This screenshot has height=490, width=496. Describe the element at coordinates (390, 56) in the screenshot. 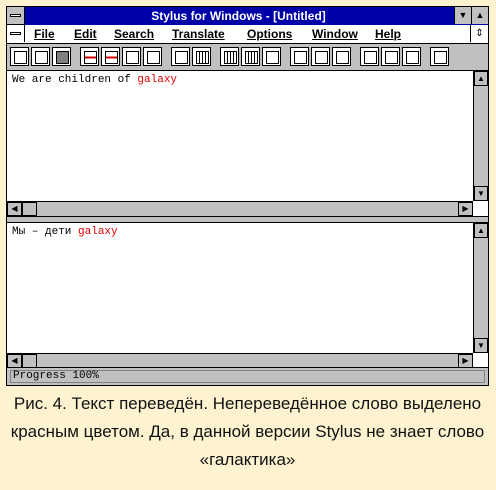

I see `split-right-icon` at that location.